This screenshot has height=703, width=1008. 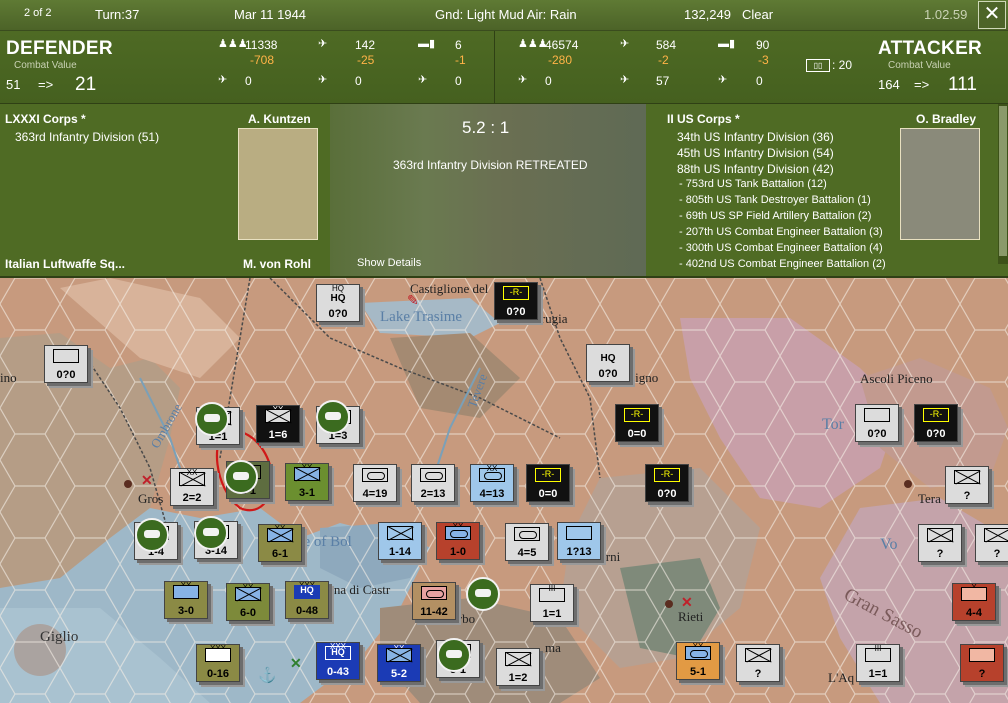 I want to click on page-indicator: 2 of 2, so click(x=38, y=13).